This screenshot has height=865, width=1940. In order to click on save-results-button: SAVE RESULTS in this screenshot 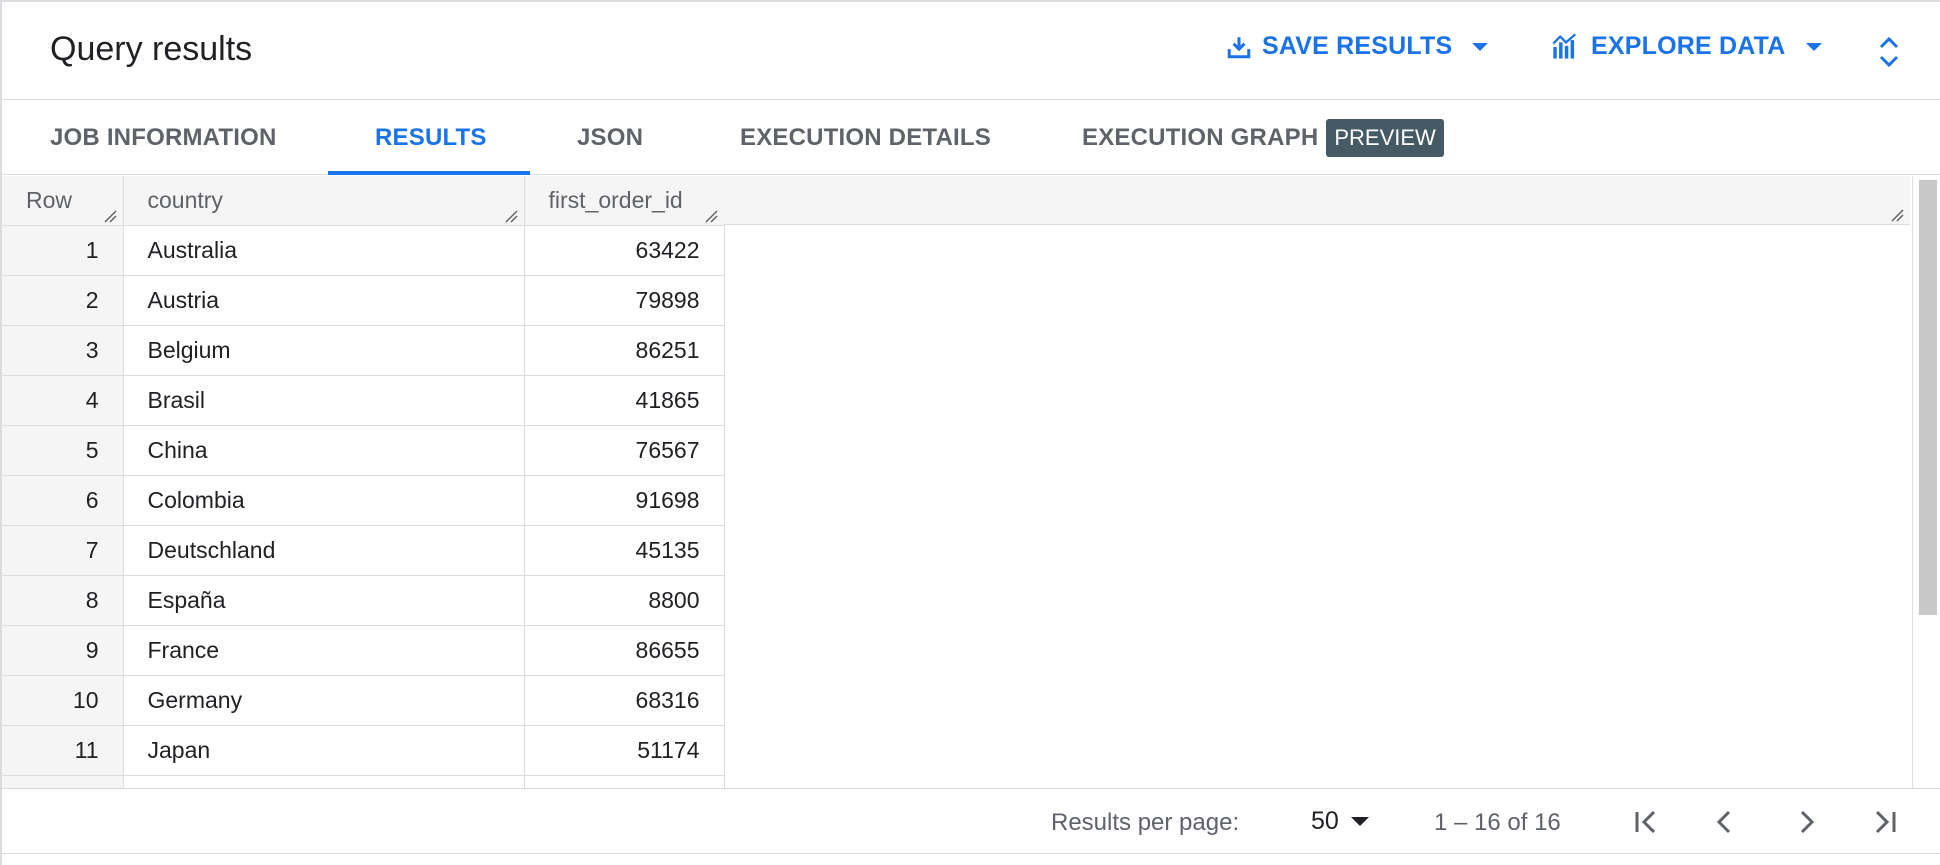, I will do `click(1357, 46)`.